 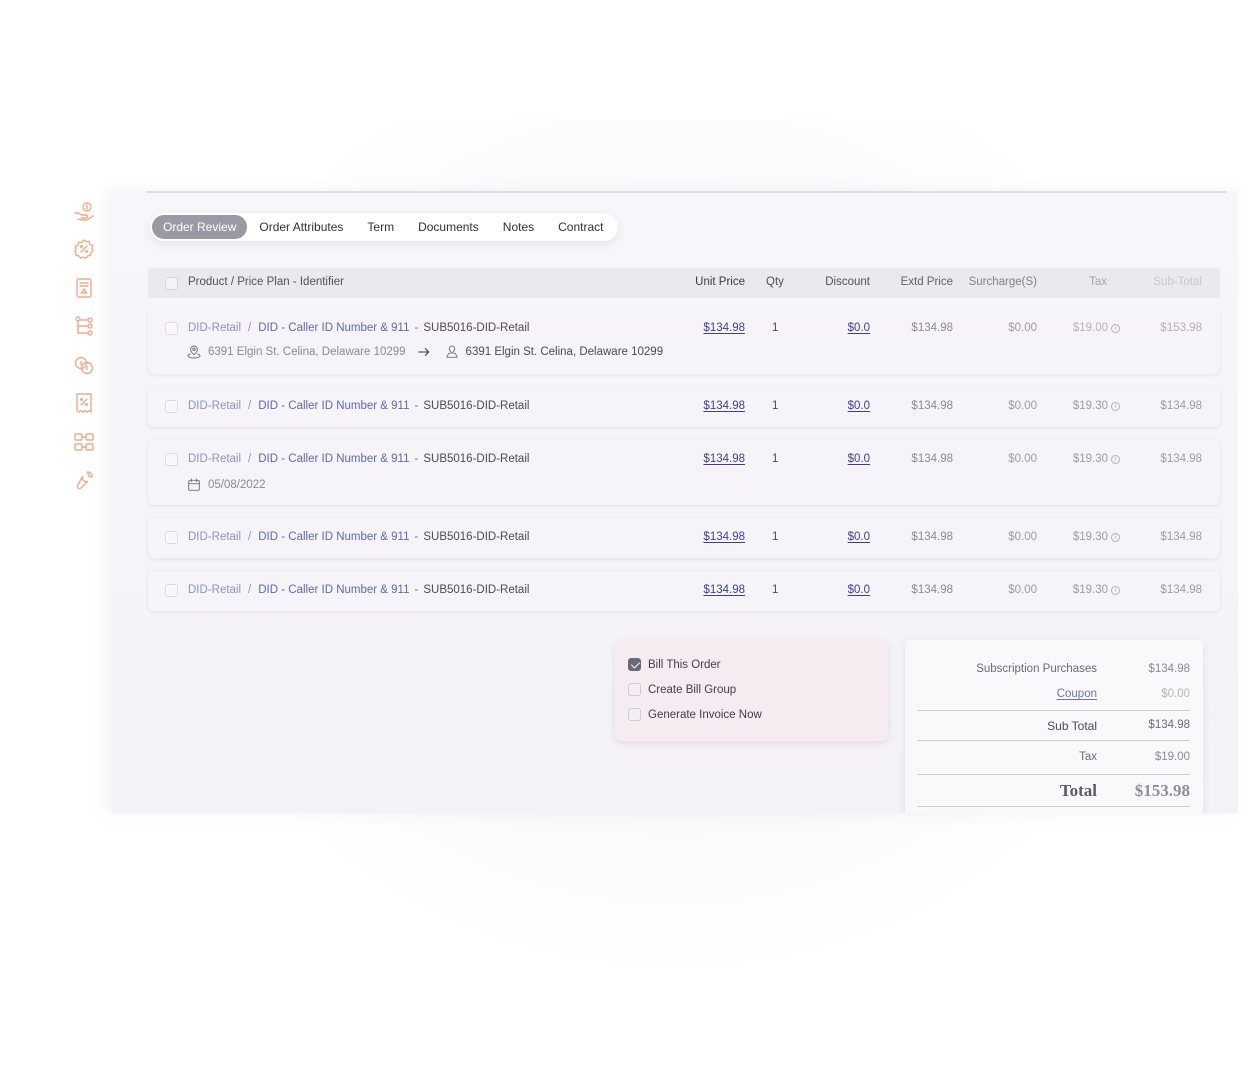 What do you see at coordinates (423, 352) in the screenshot?
I see `arrow-right-icon` at bounding box center [423, 352].